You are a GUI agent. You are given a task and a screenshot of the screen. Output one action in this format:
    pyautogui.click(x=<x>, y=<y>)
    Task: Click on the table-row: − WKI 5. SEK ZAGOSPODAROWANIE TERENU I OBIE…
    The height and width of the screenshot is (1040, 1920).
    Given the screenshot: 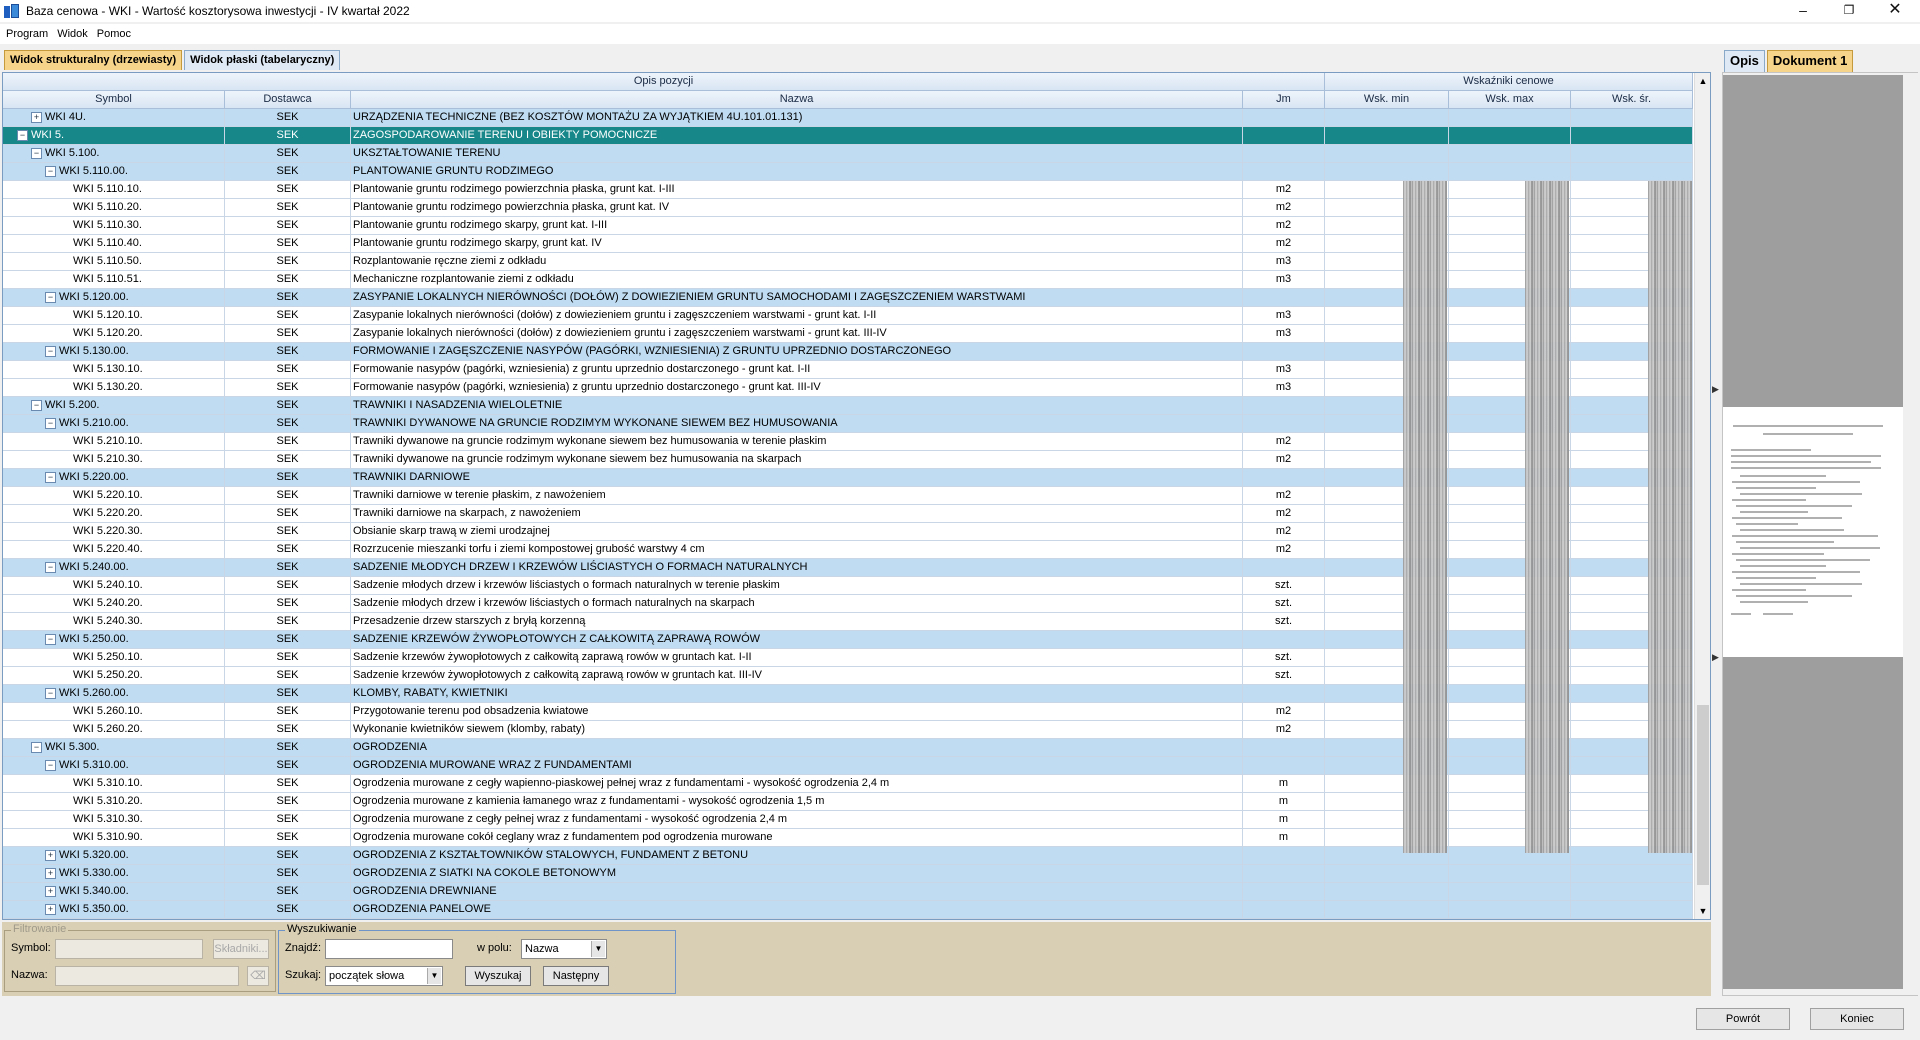 What is the action you would take?
    pyautogui.click(x=848, y=136)
    